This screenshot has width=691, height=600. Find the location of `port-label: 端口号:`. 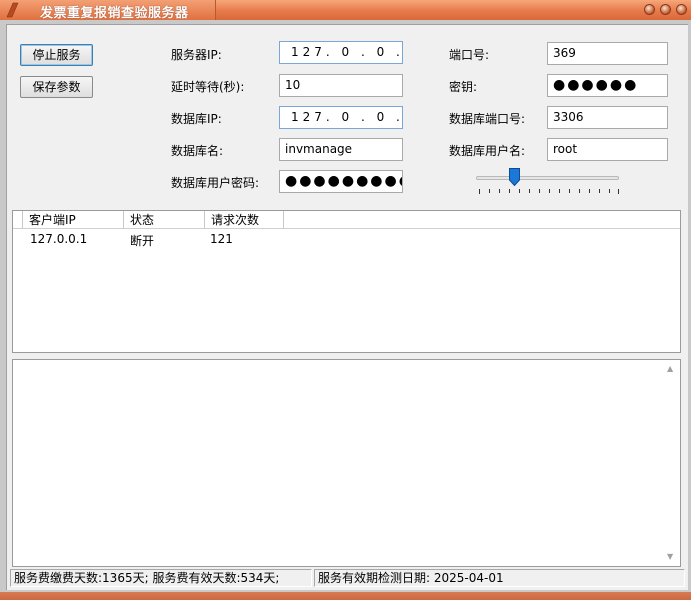

port-label: 端口号: is located at coordinates (469, 55).